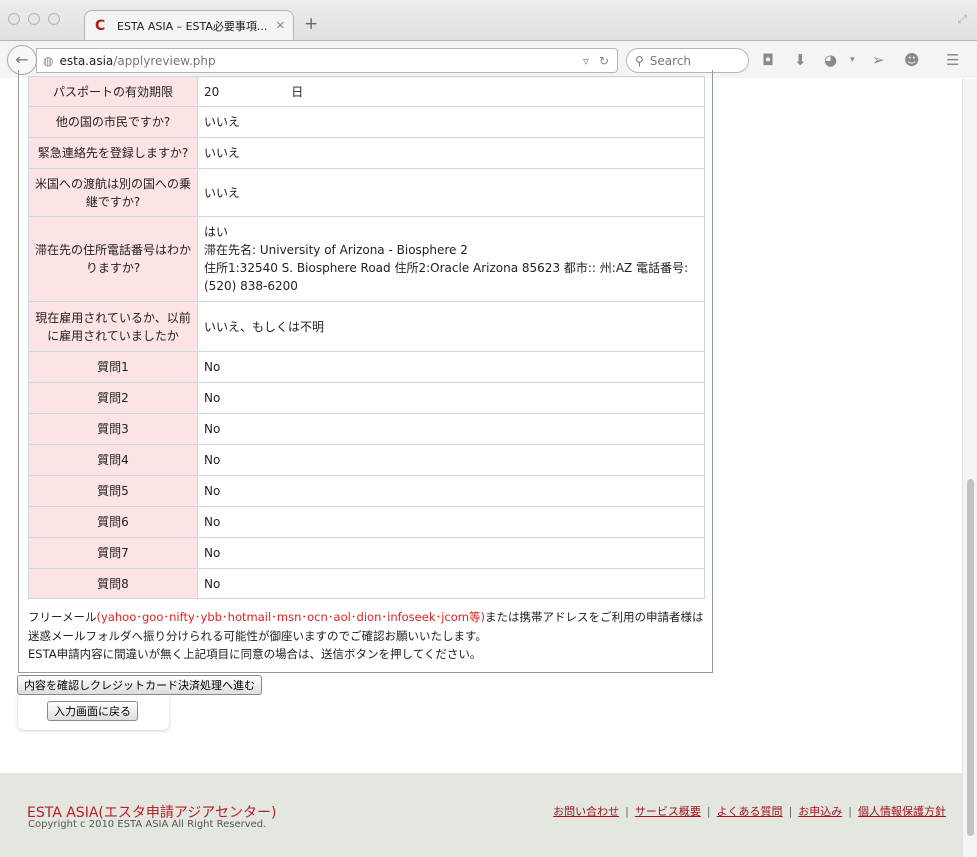 The width and height of the screenshot is (977, 857). Describe the element at coordinates (962, 19) in the screenshot. I see `fullscreen-icon: ⤢` at that location.